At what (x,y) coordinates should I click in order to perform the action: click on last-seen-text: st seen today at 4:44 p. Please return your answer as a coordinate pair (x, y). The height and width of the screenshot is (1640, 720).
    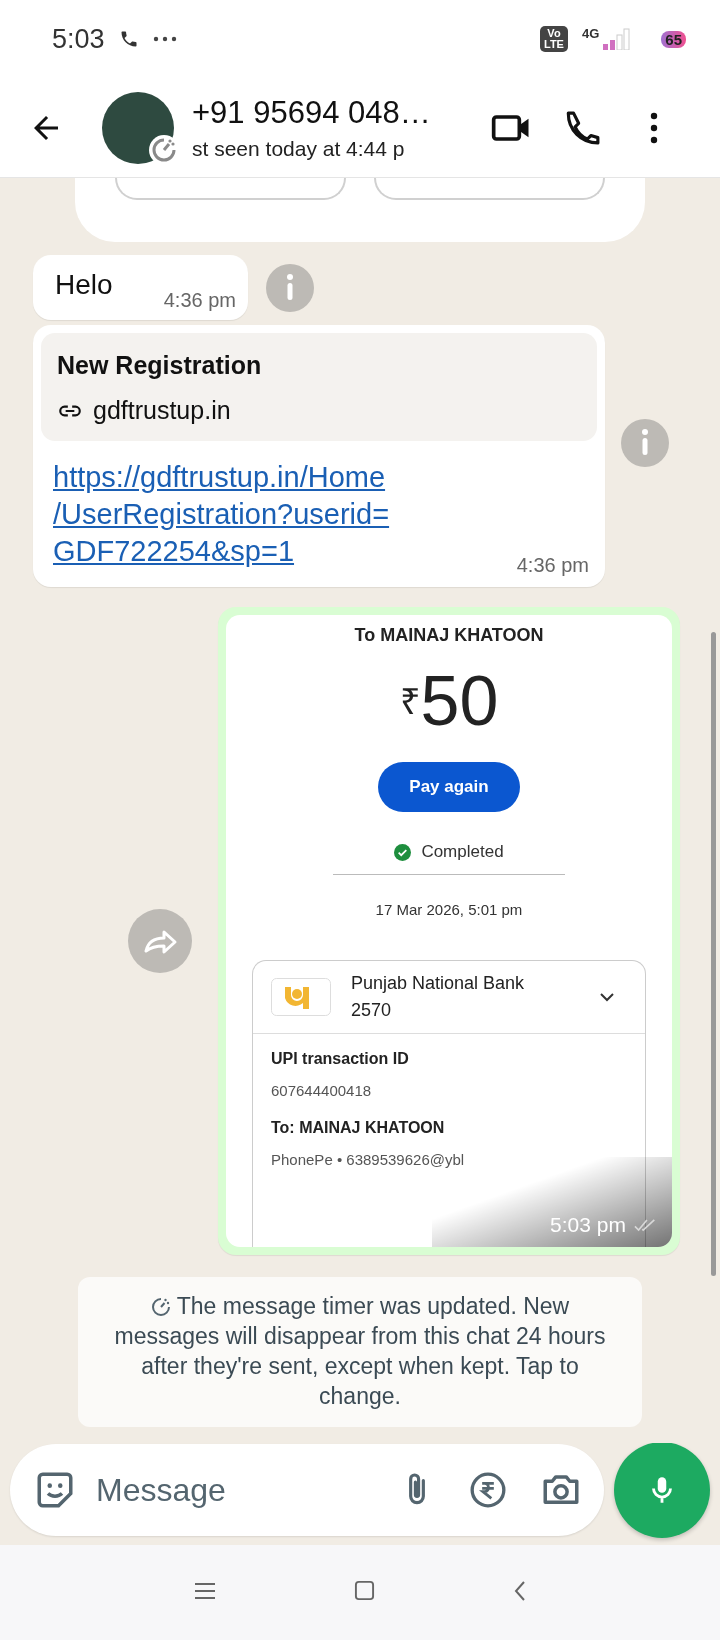
    Looking at the image, I should click on (299, 148).